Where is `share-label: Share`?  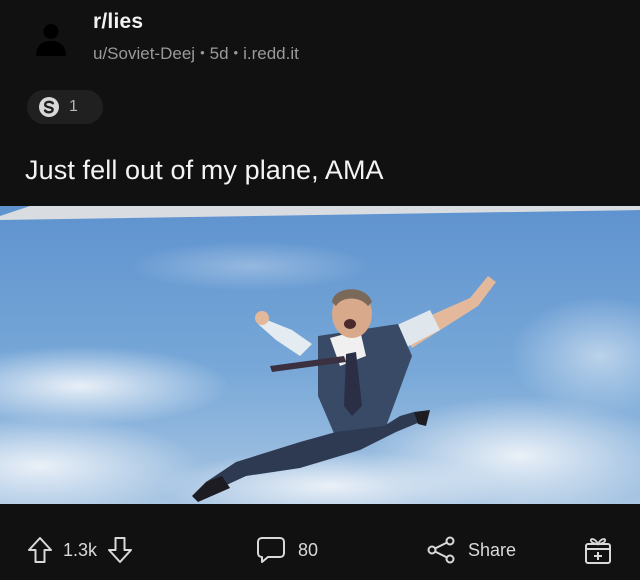 share-label: Share is located at coordinates (492, 549).